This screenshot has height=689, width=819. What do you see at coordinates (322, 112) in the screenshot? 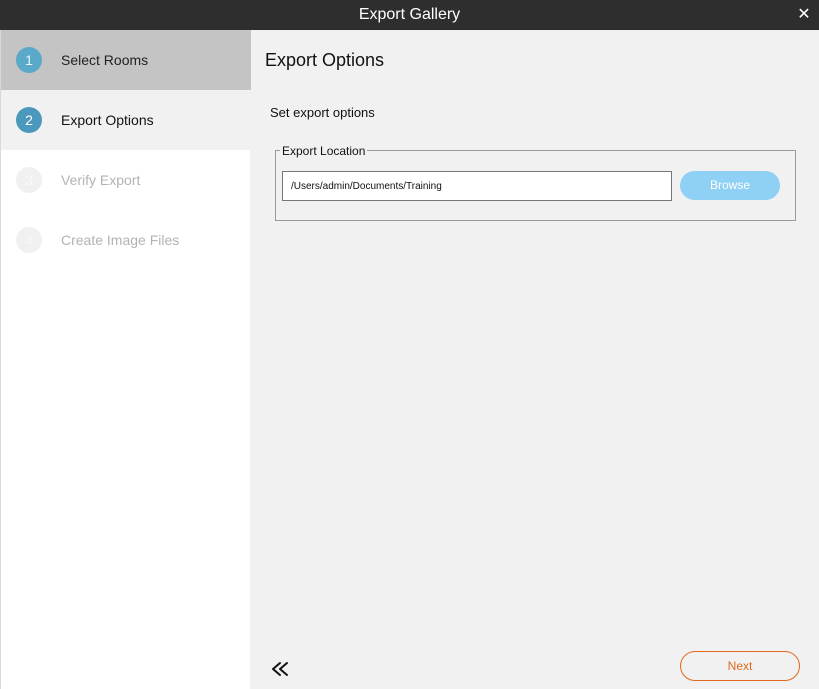
I see `page-subtitle: Set export options` at bounding box center [322, 112].